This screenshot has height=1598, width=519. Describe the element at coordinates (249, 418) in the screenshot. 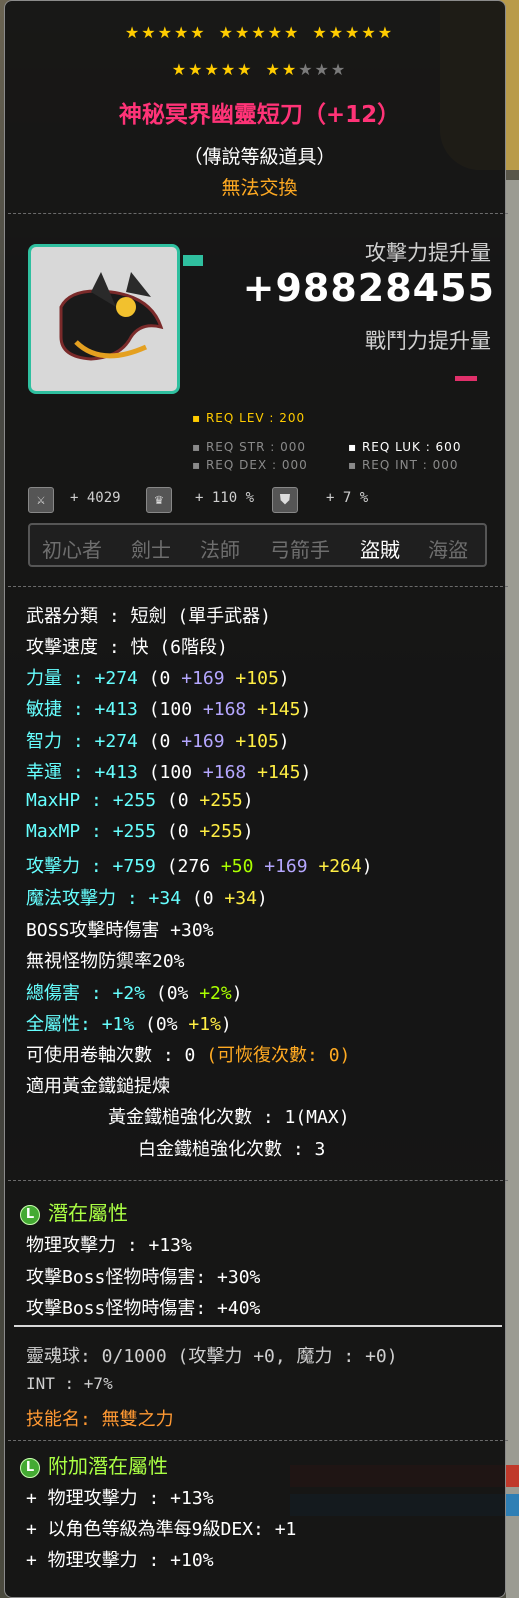

I see `req-level: ▪ REQ LEV : 200` at that location.